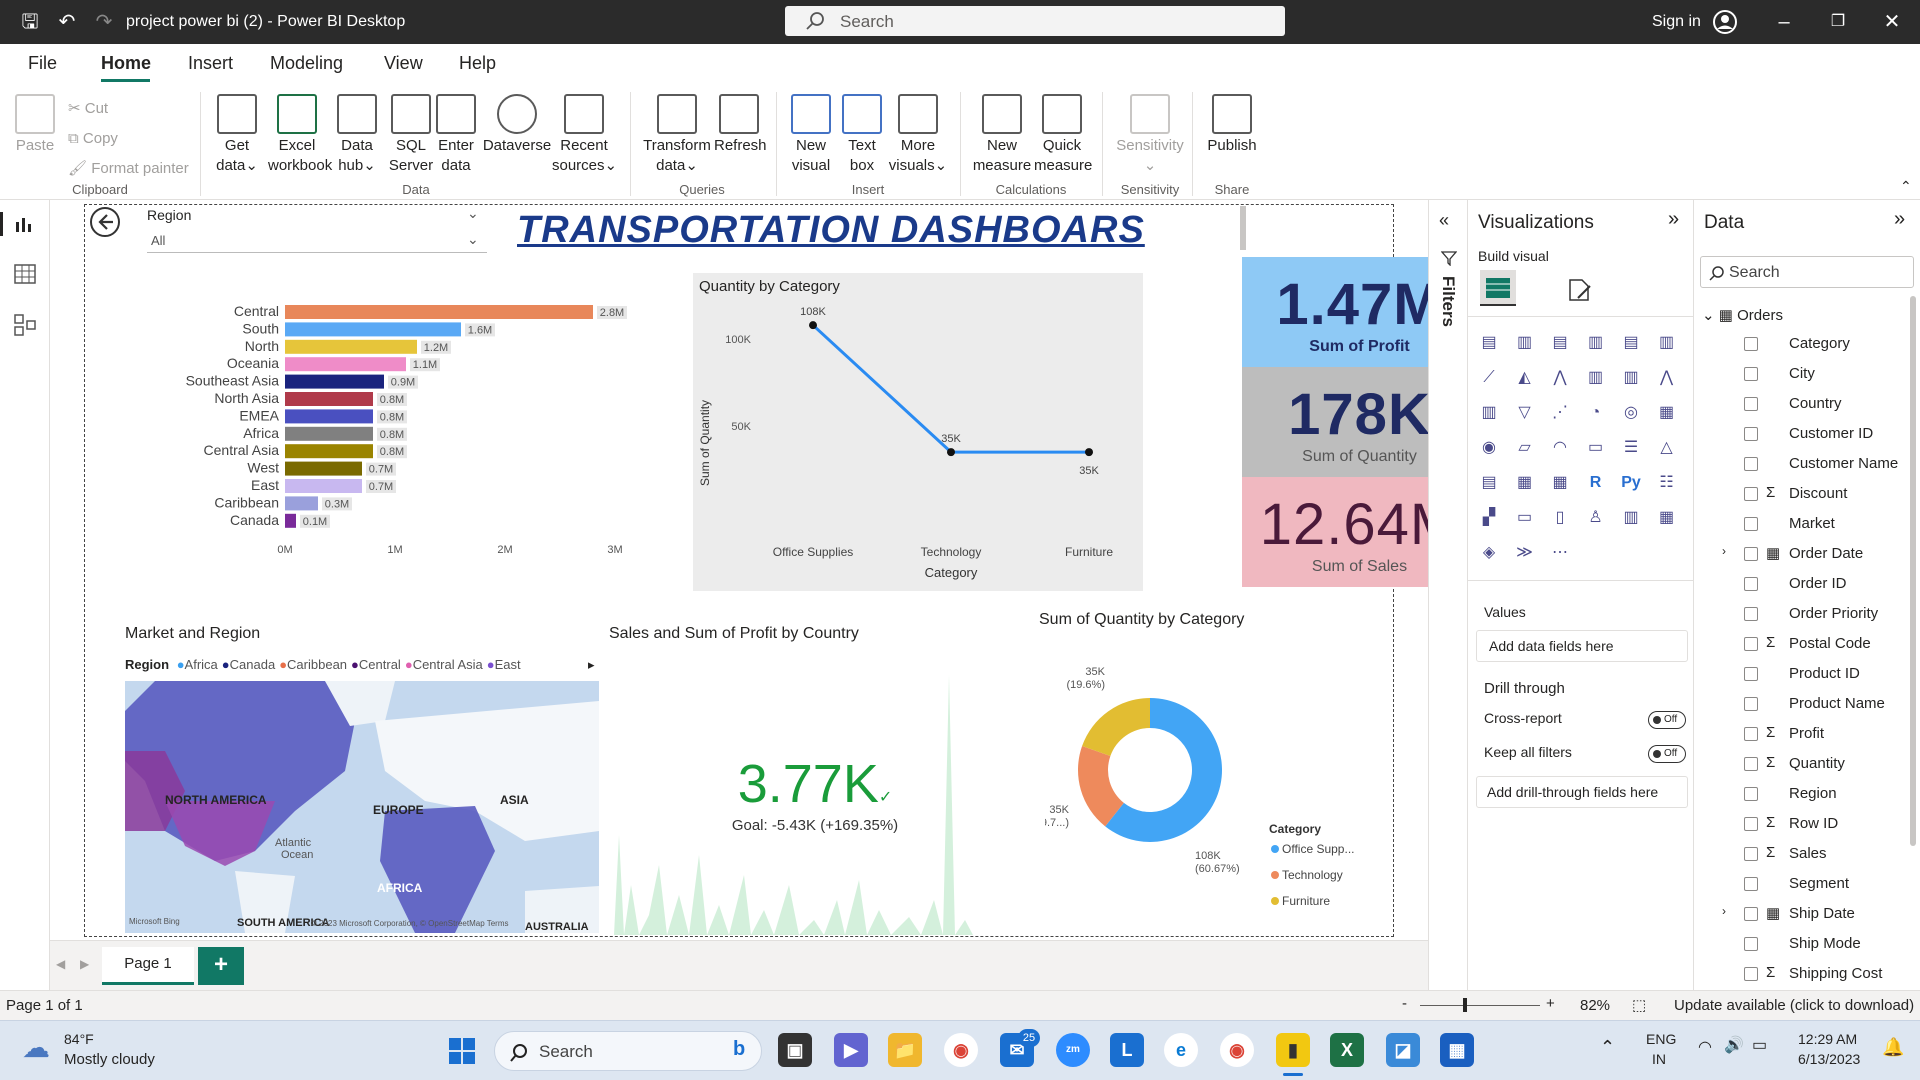  Describe the element at coordinates (456, 135) in the screenshot. I see `enter-data-button: Enter data` at that location.